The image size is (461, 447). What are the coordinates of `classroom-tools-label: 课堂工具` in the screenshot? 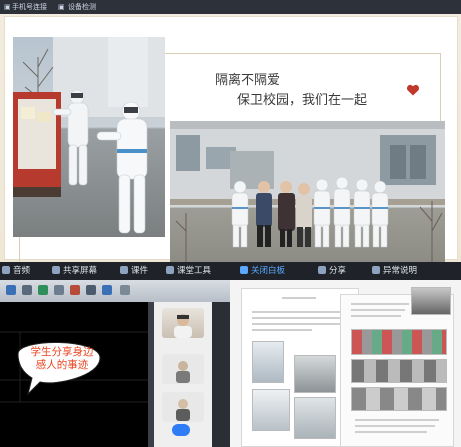 It's located at (194, 271).